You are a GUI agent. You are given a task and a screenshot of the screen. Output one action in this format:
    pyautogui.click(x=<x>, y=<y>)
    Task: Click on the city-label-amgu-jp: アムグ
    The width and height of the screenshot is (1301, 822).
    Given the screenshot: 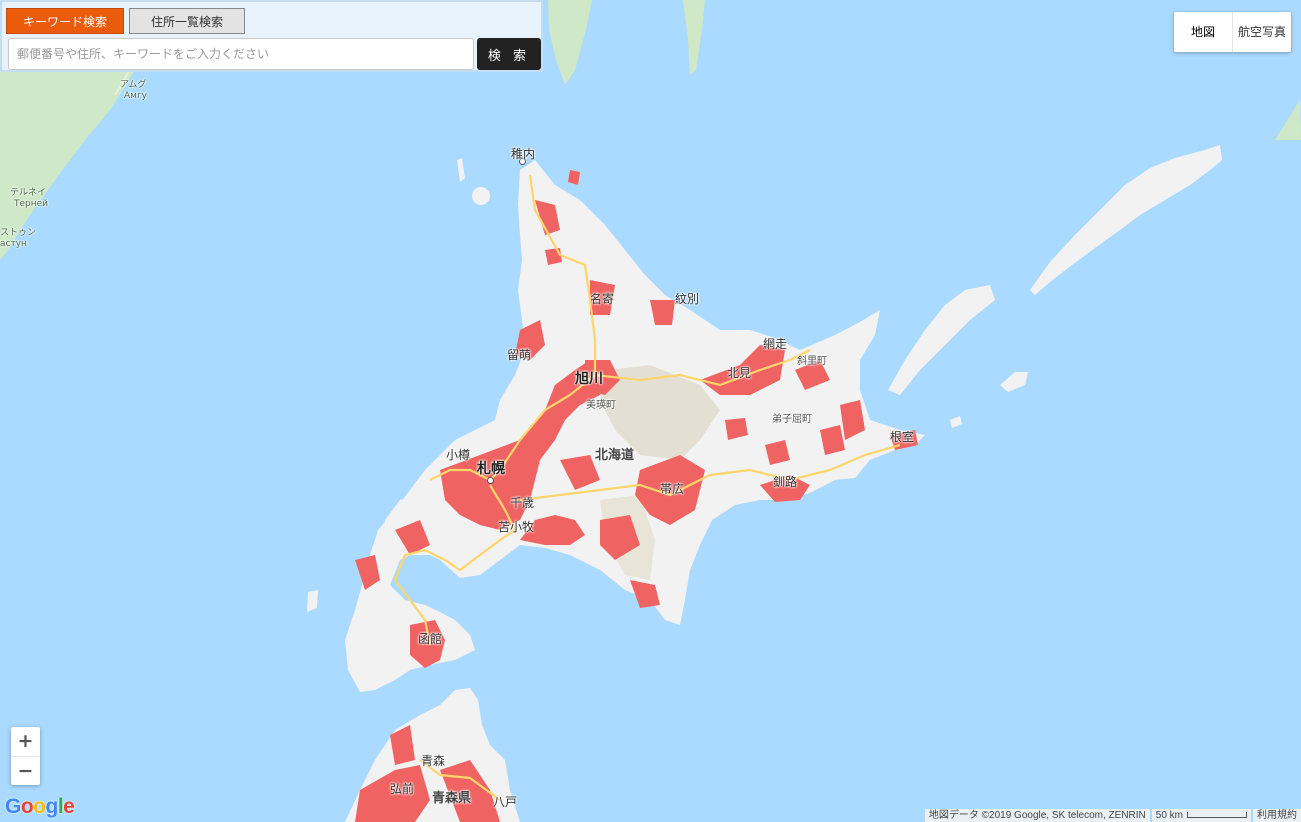 What is the action you would take?
    pyautogui.click(x=133, y=85)
    